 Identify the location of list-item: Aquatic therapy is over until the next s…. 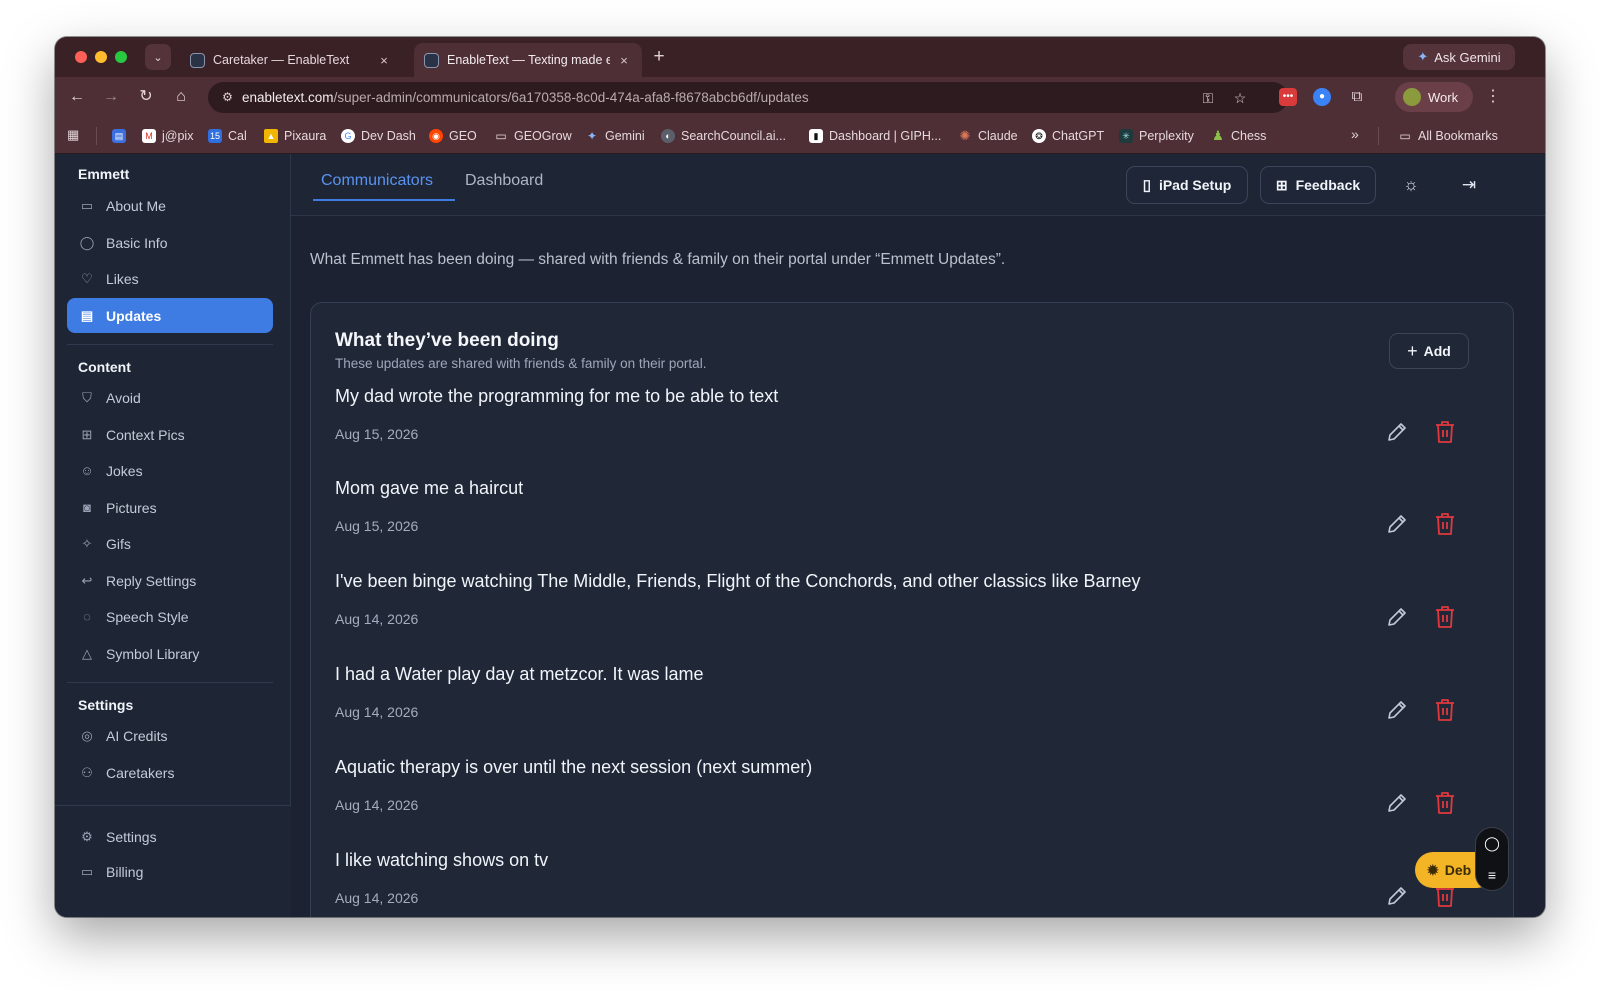
(913, 803).